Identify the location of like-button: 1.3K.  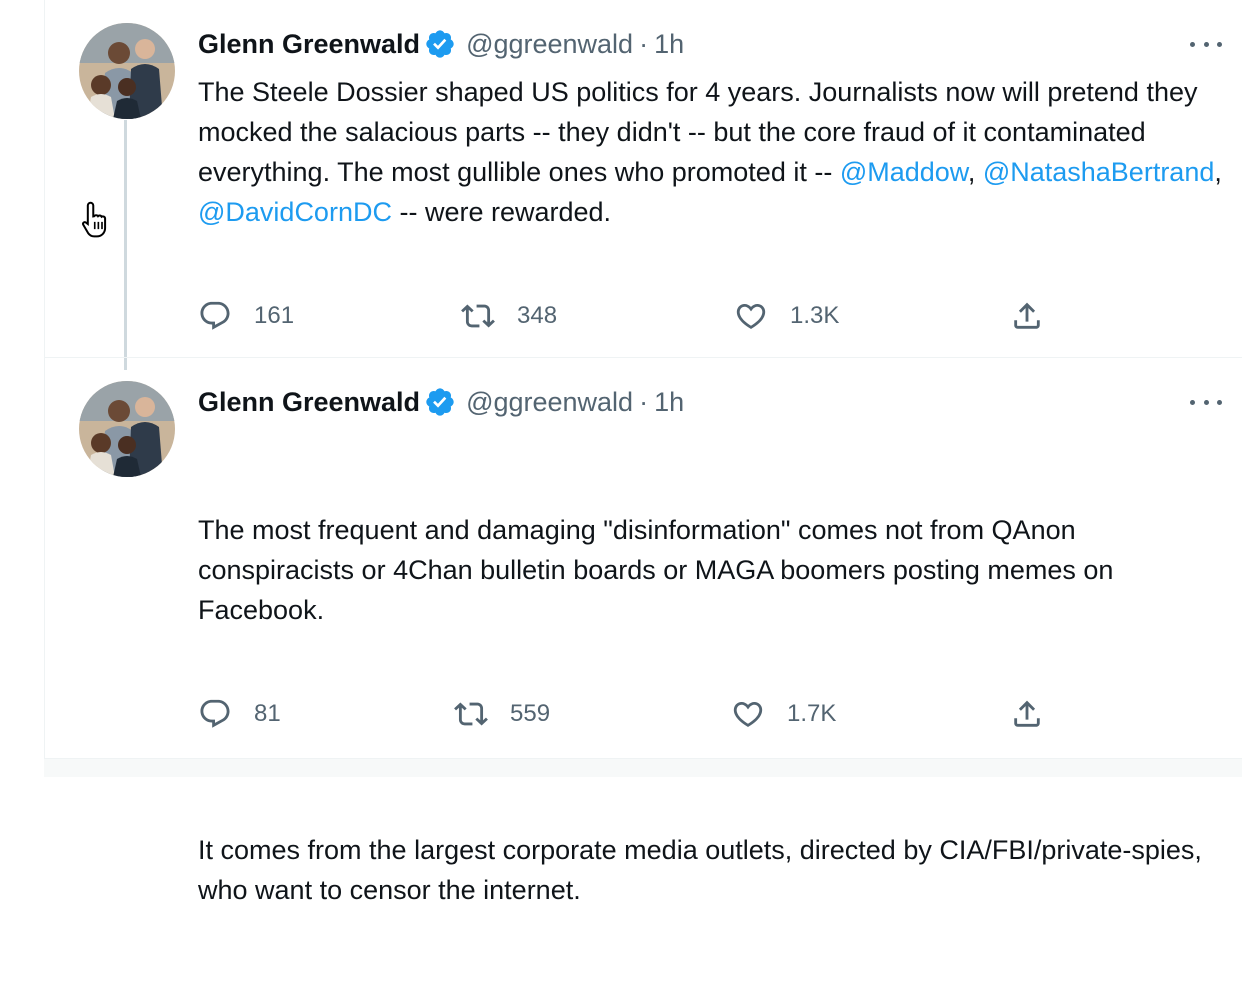
(786, 316).